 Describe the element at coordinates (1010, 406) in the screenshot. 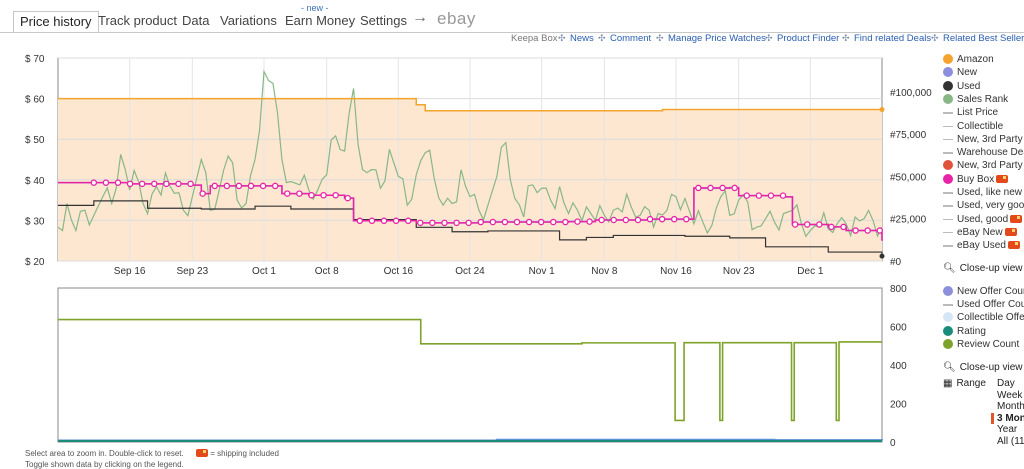

I see `range-option-month: Month` at that location.